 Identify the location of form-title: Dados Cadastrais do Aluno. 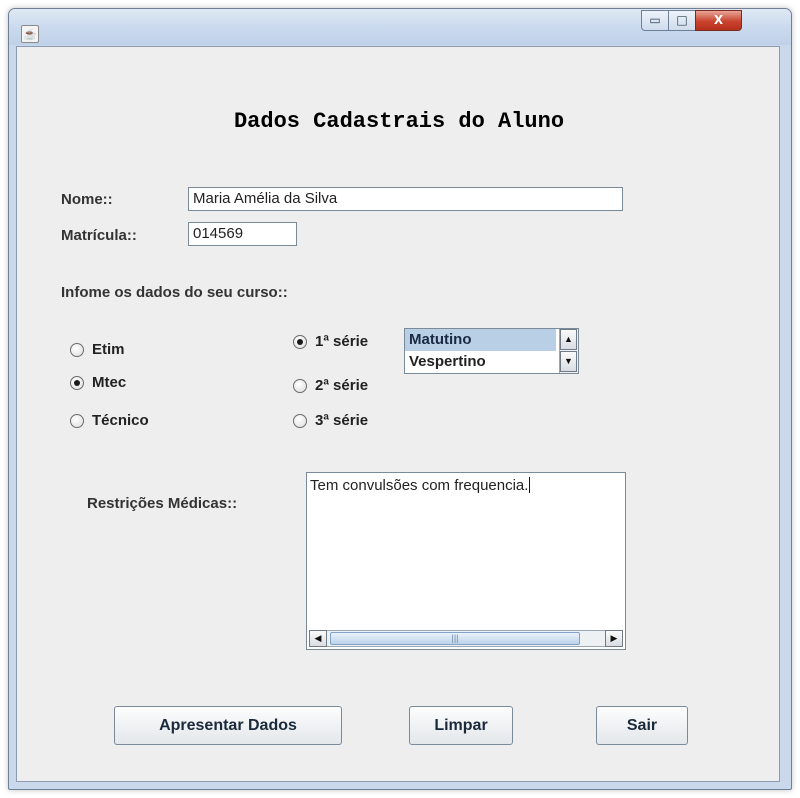
(399, 121).